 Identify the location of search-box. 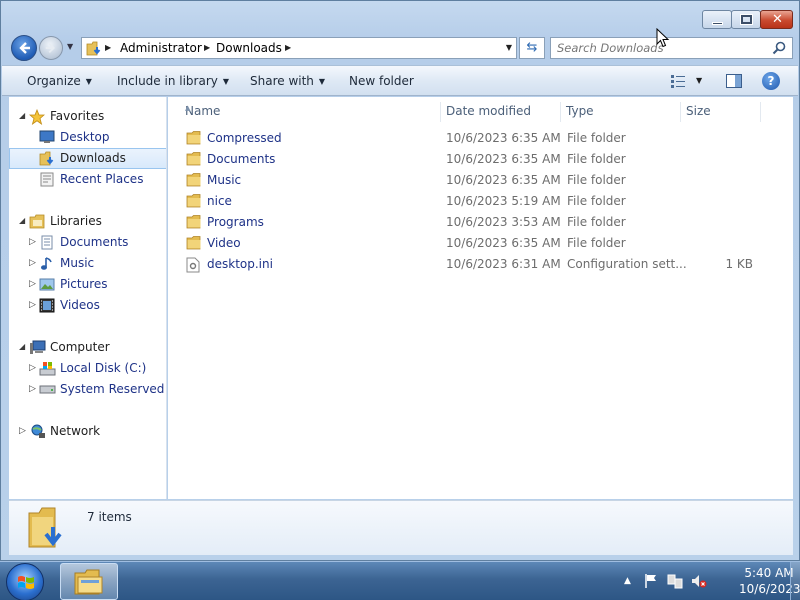
(671, 48).